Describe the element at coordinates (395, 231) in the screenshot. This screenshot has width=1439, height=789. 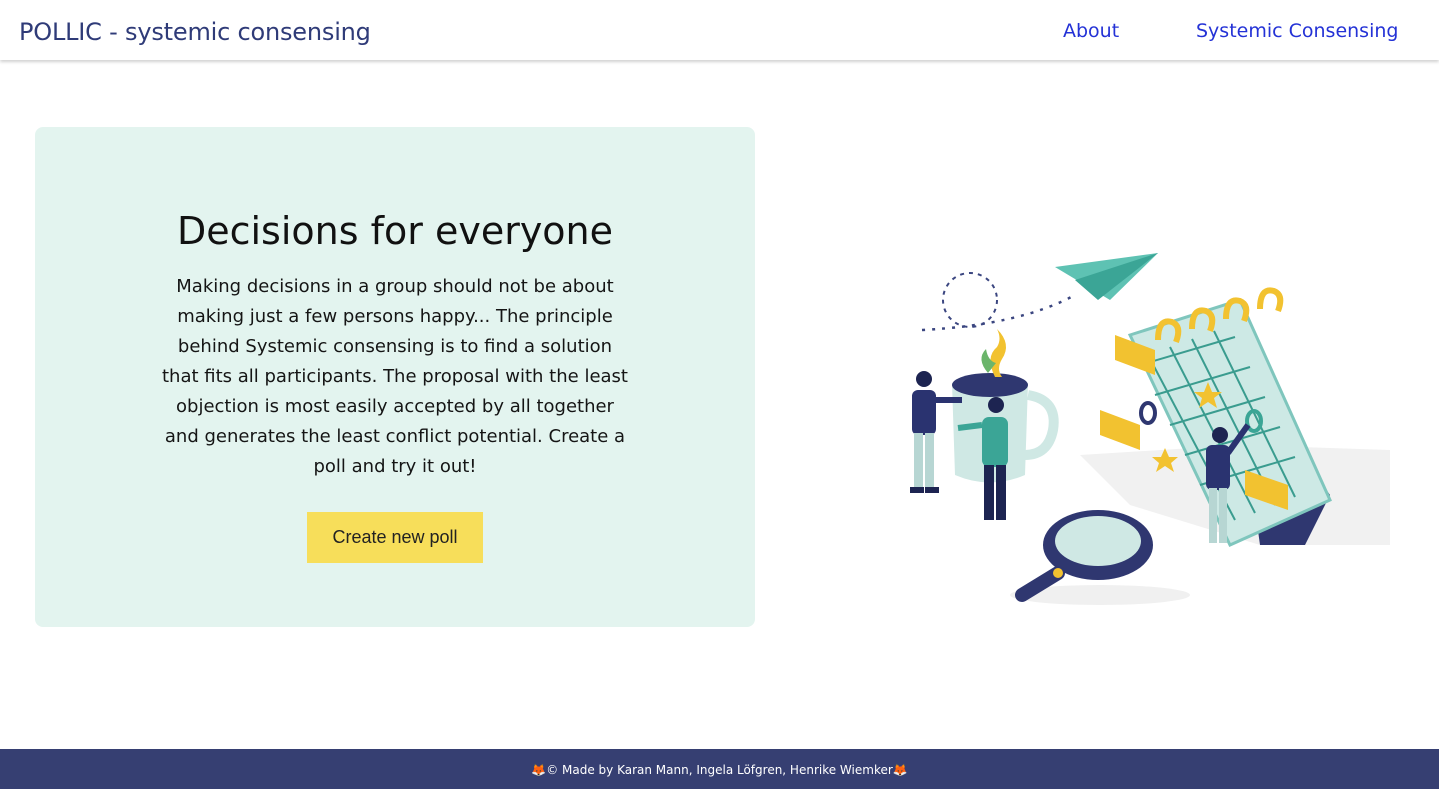
I see `hero-title: Decisions for everyone` at that location.